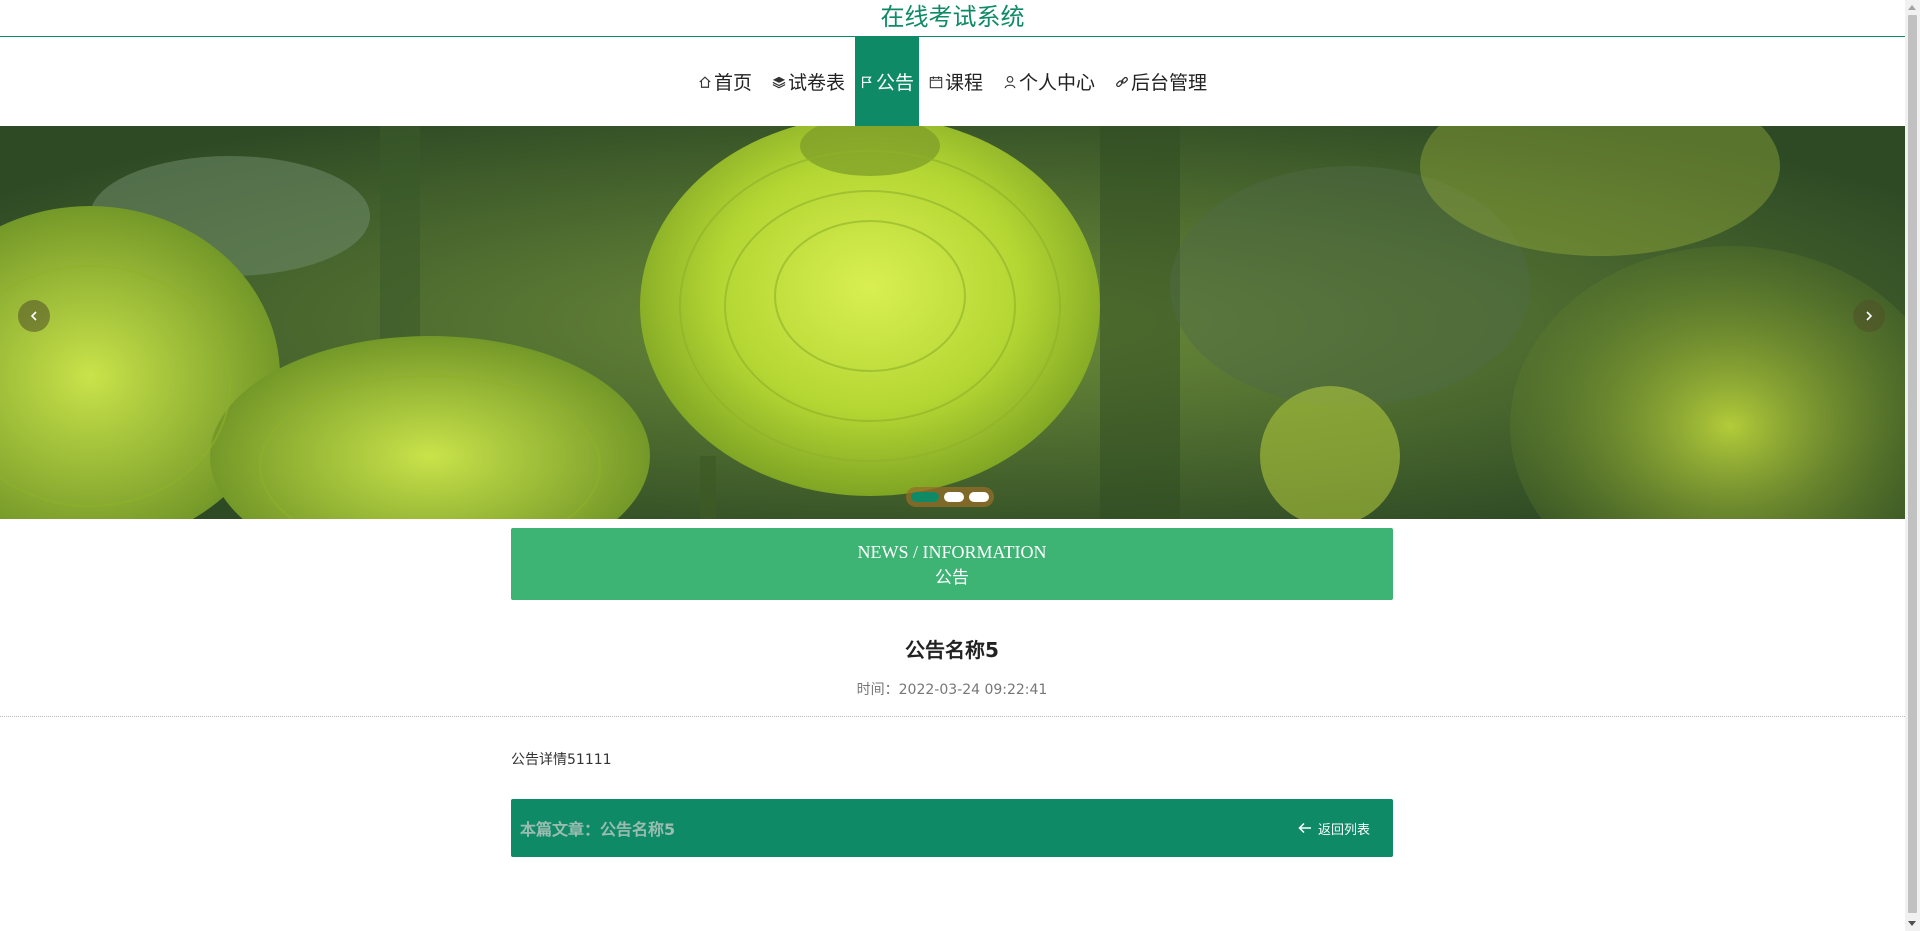 The image size is (1920, 931). Describe the element at coordinates (866, 82) in the screenshot. I see `flag-icon` at that location.